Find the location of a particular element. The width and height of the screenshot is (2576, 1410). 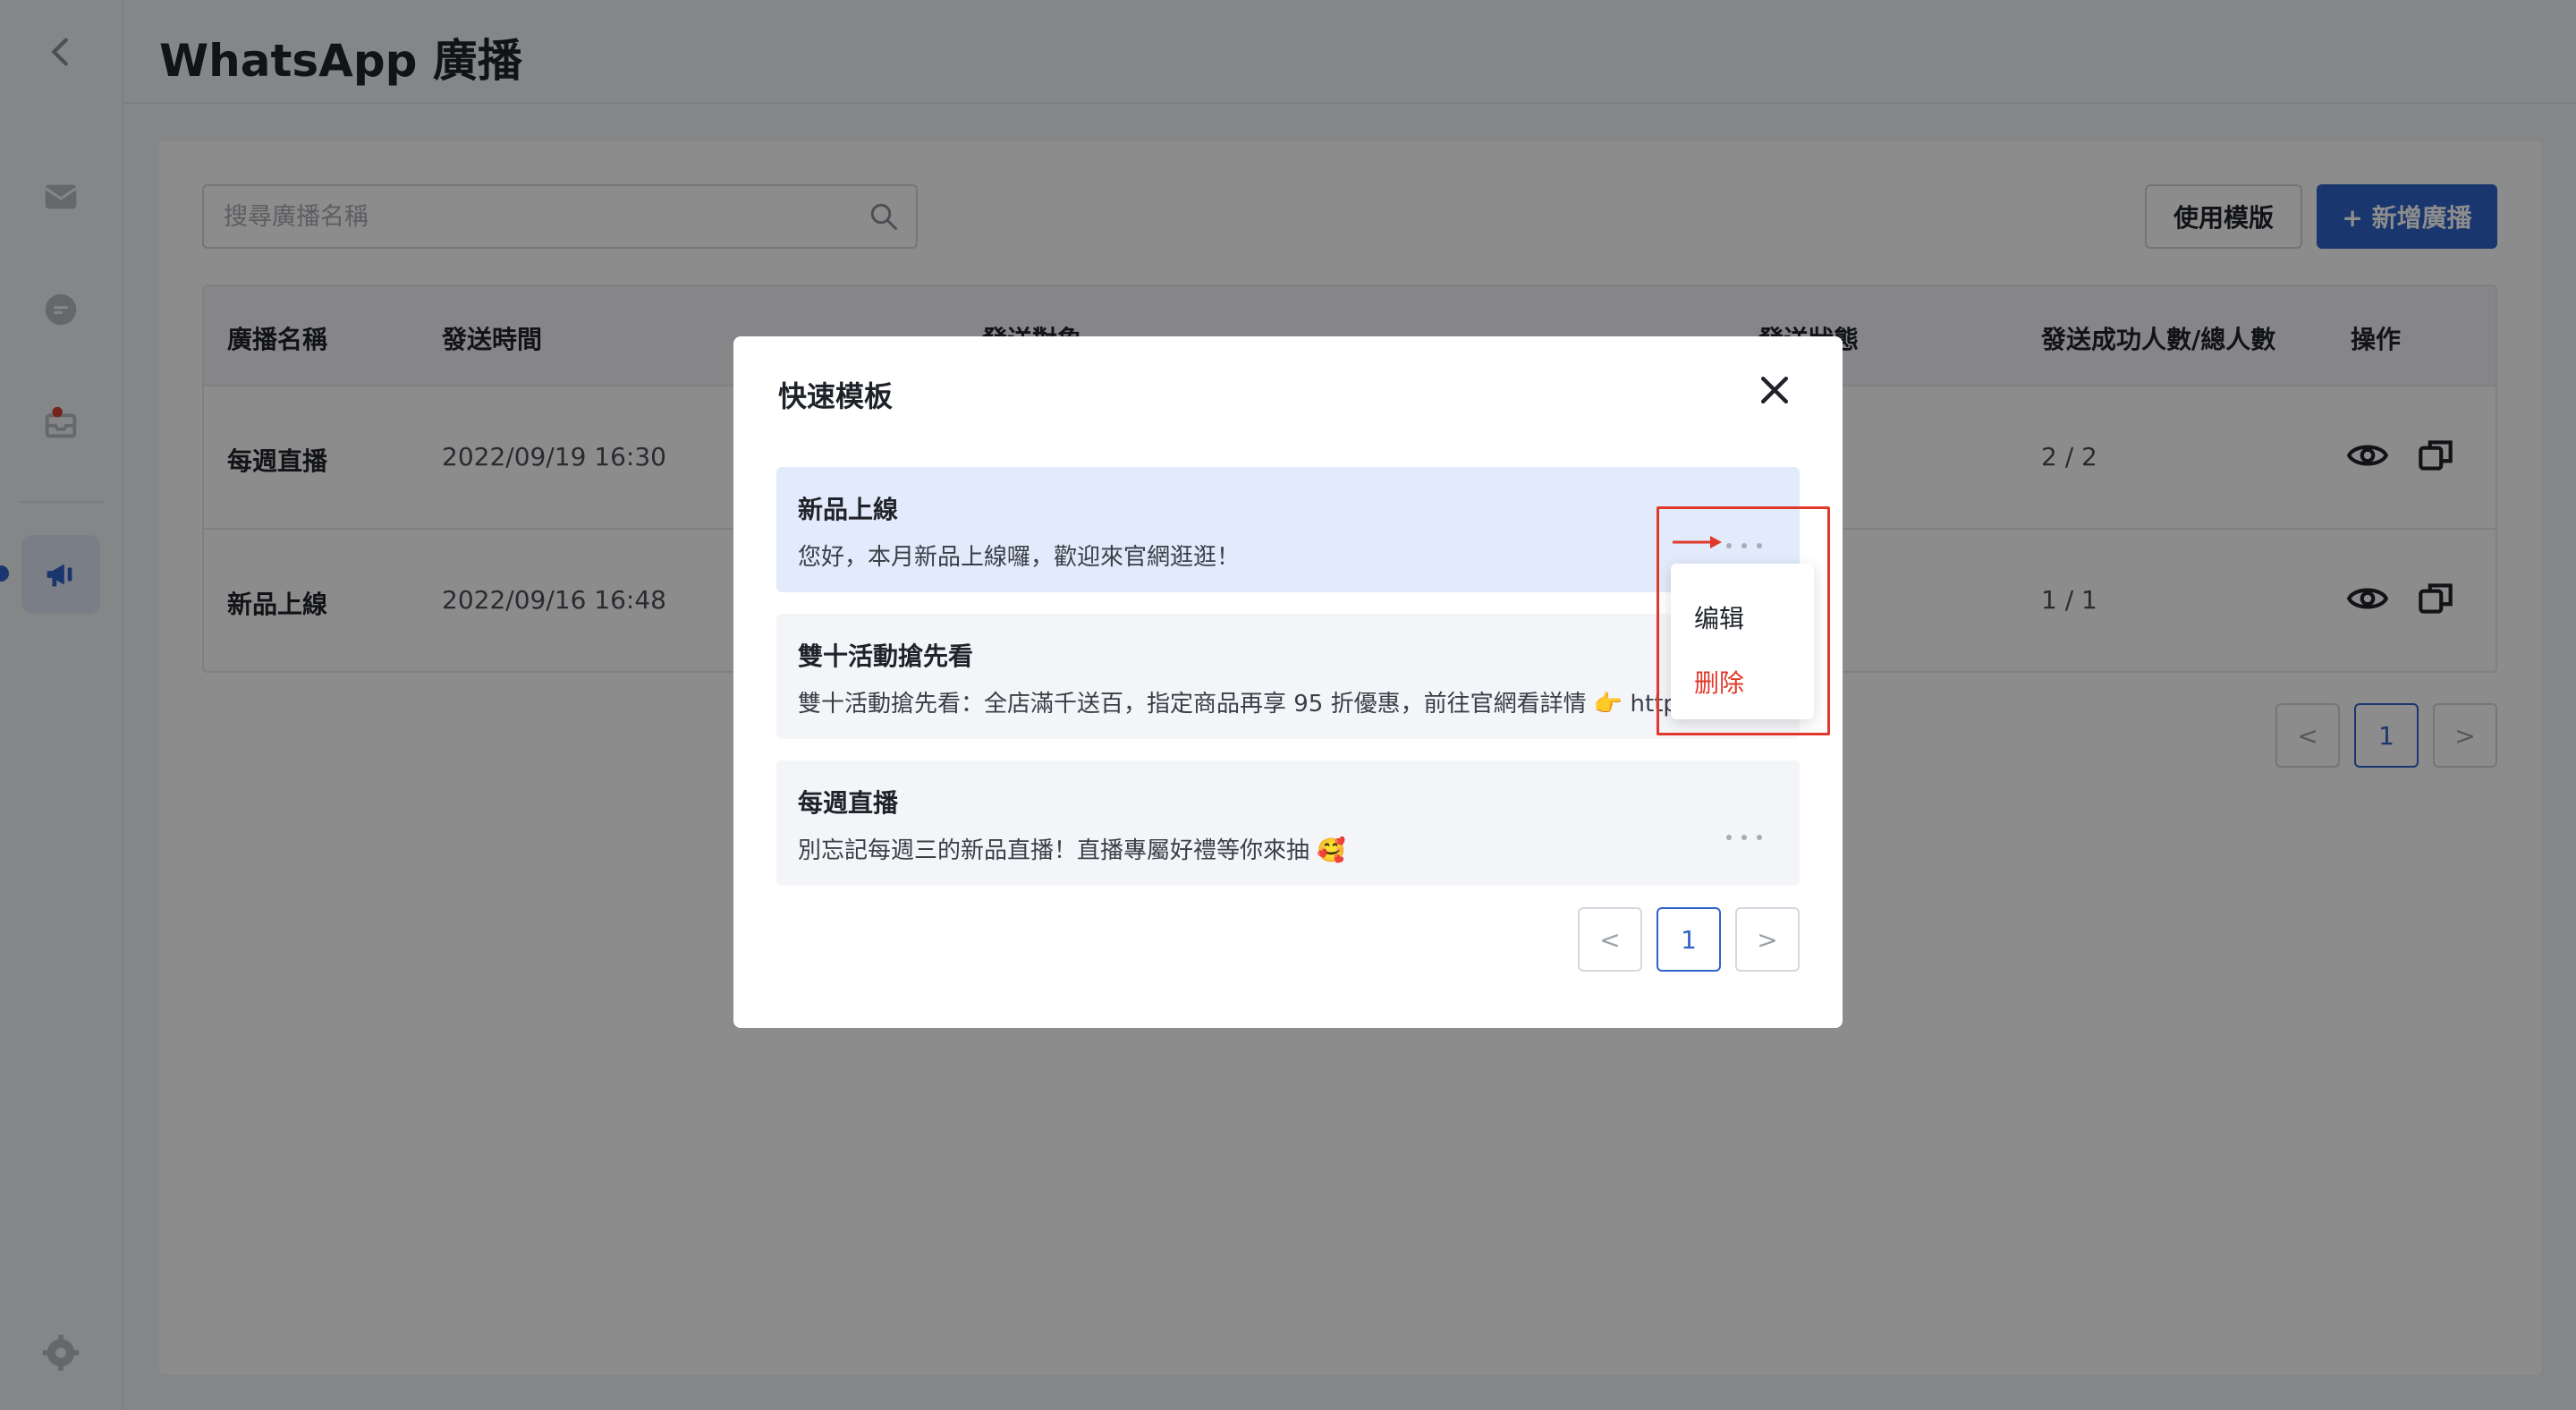

modal-next-page-button: > is located at coordinates (1767, 940).